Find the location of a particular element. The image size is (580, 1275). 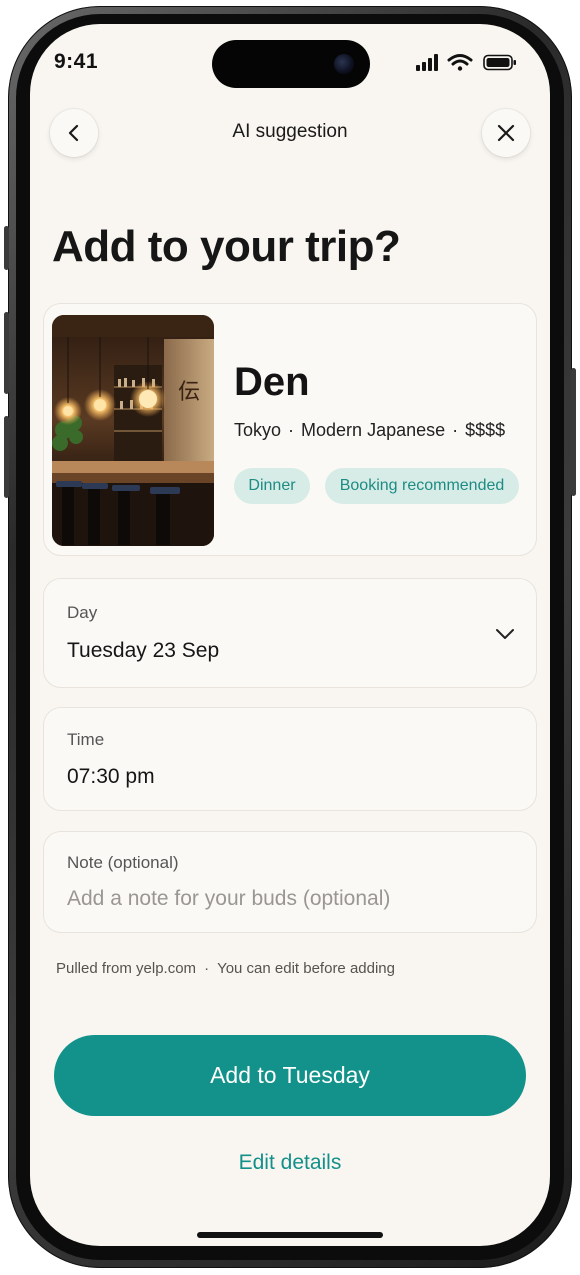

action-button is located at coordinates (6, 248).